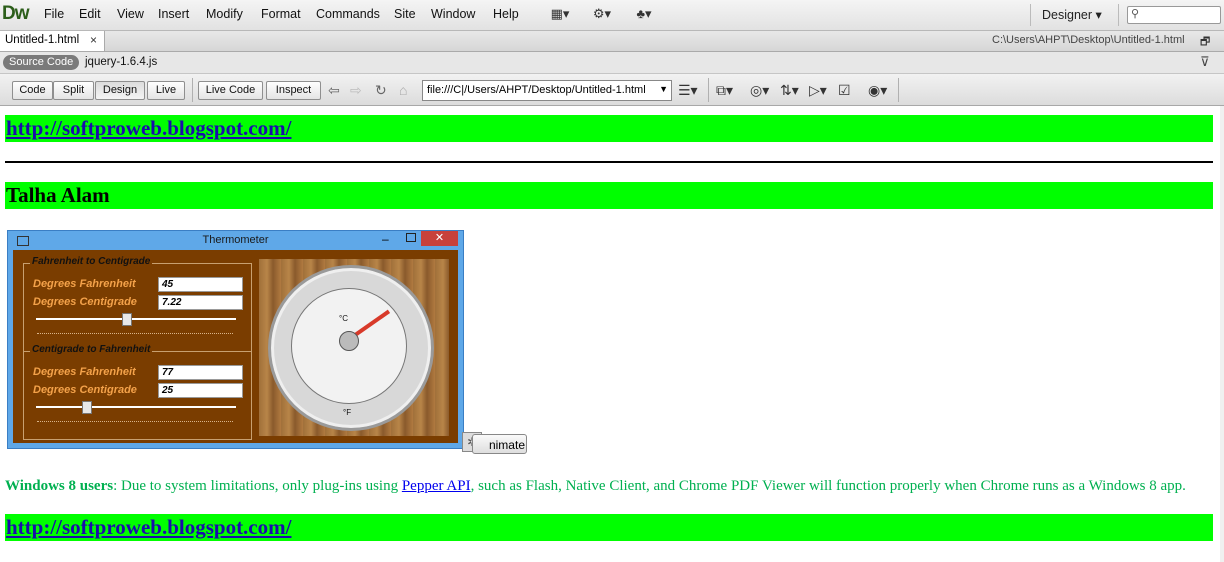 The image size is (1224, 562). Describe the element at coordinates (724, 90) in the screenshot. I see `multiscreen-icon: ⧉▾` at that location.